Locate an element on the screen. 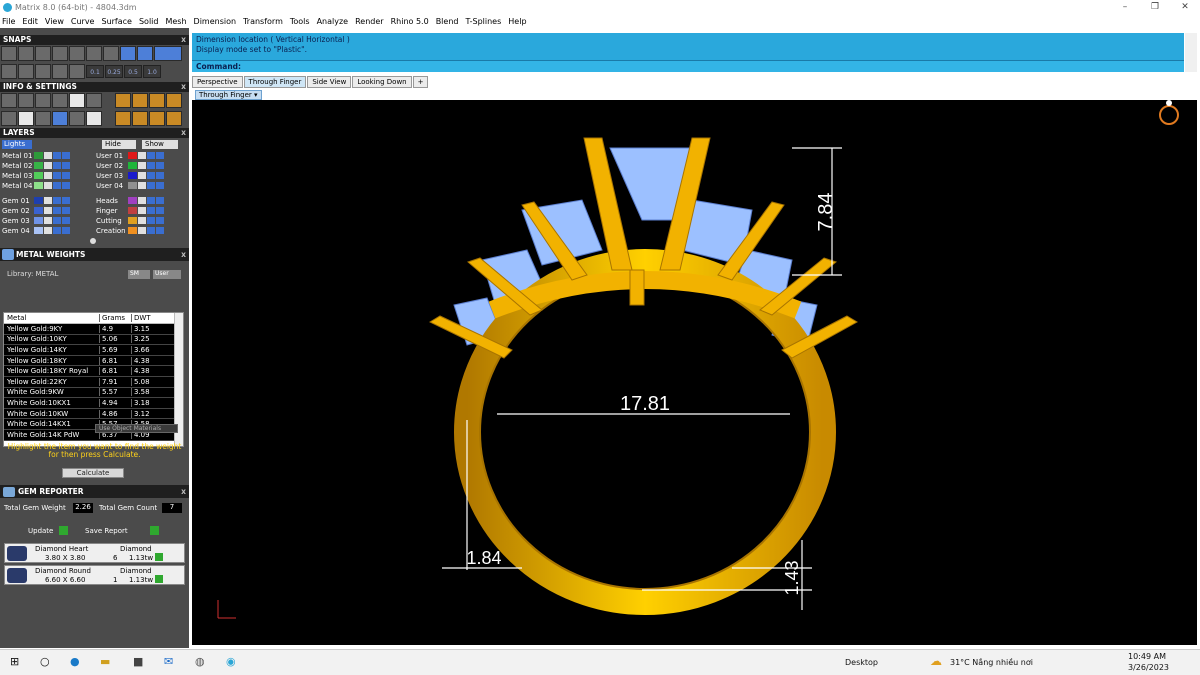 The width and height of the screenshot is (1200, 675). table-row: White Gold:9KW 5.57 3.58 is located at coordinates (93, 393).